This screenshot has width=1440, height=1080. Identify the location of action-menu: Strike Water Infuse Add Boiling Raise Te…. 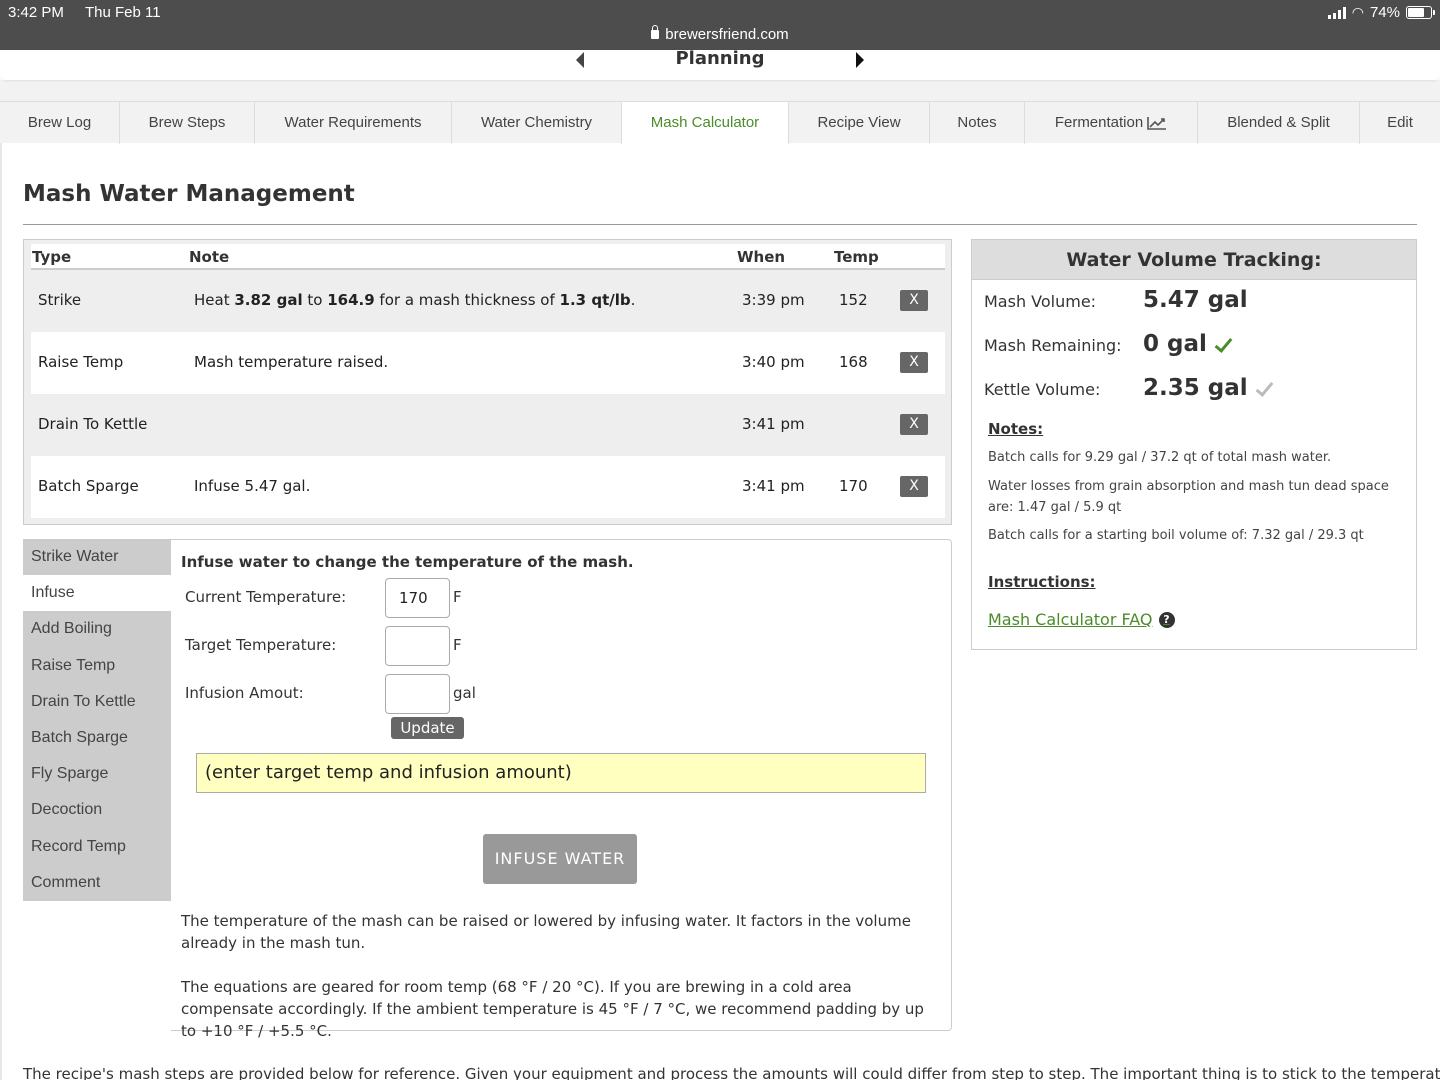
(97, 720).